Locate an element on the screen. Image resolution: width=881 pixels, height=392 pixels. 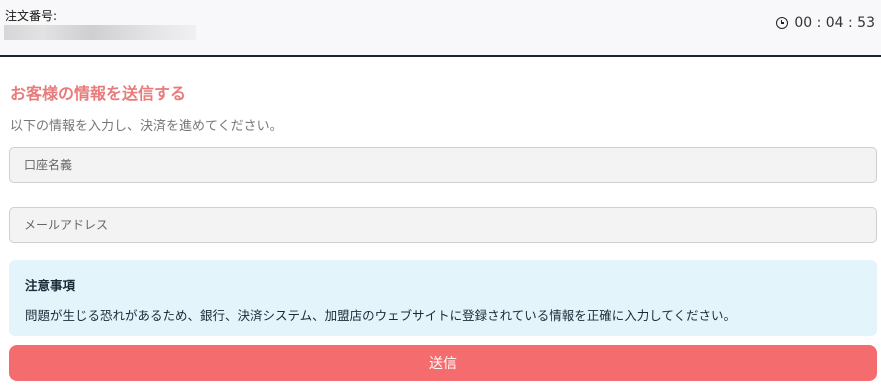
form-title: お客様の情報を送信する is located at coordinates (98, 93).